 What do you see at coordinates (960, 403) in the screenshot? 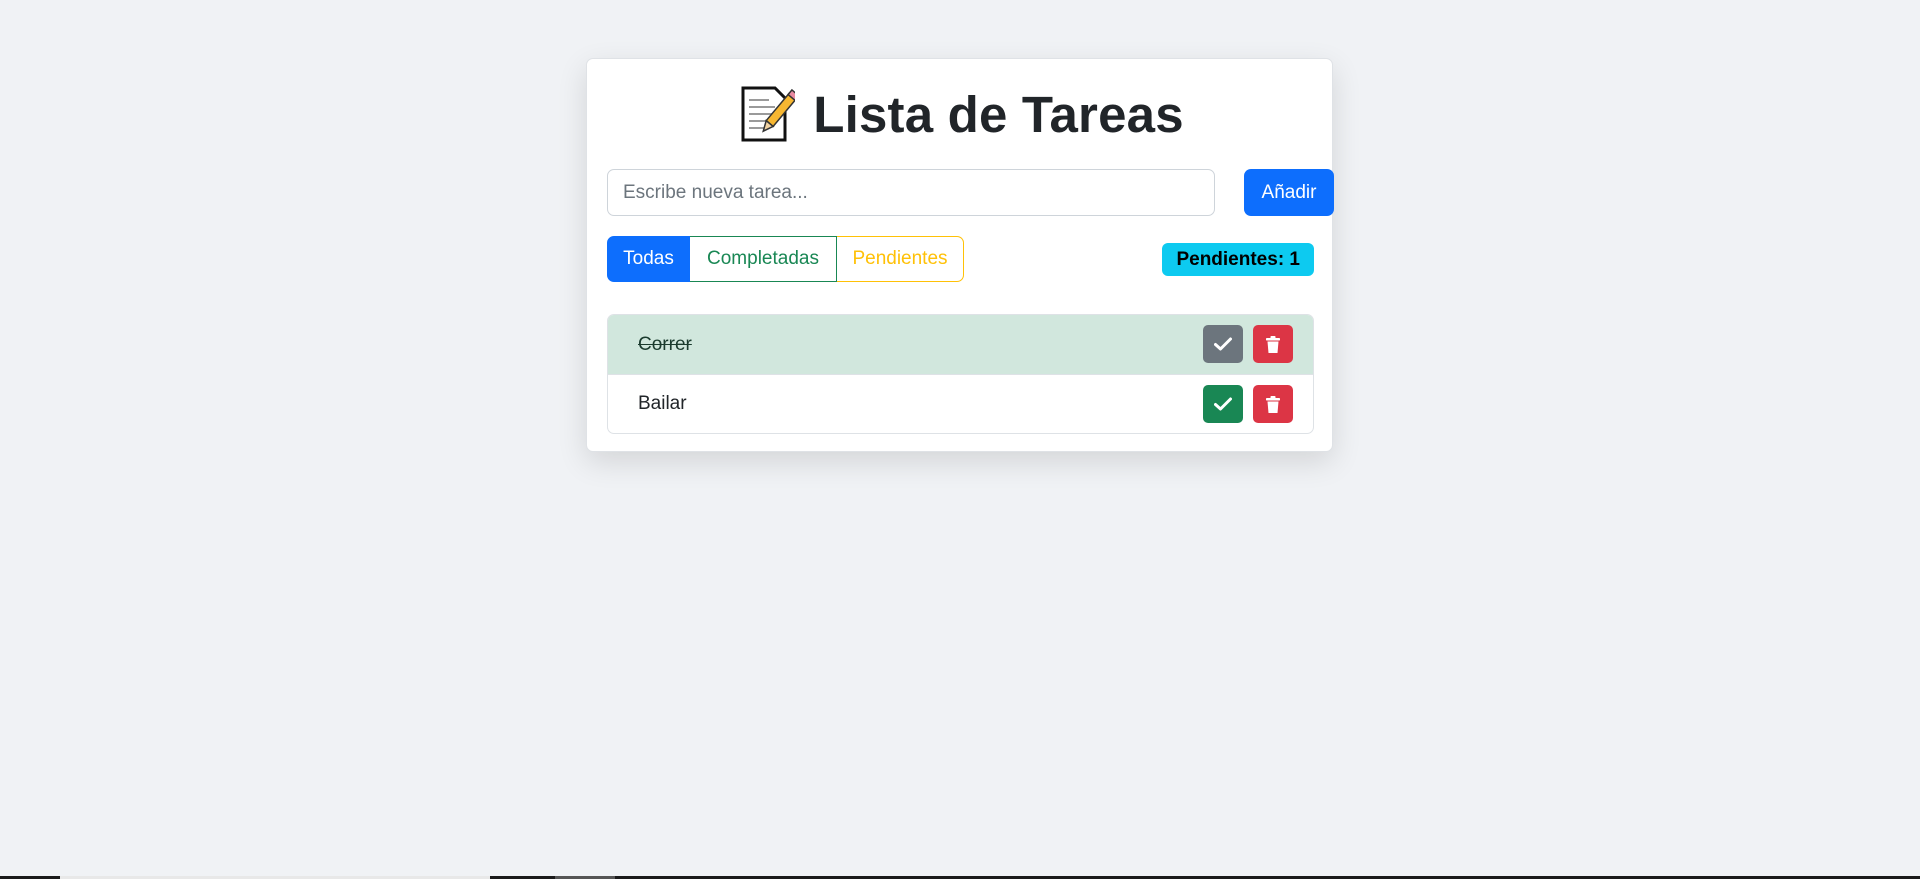
I see `task-item: Bailar` at bounding box center [960, 403].